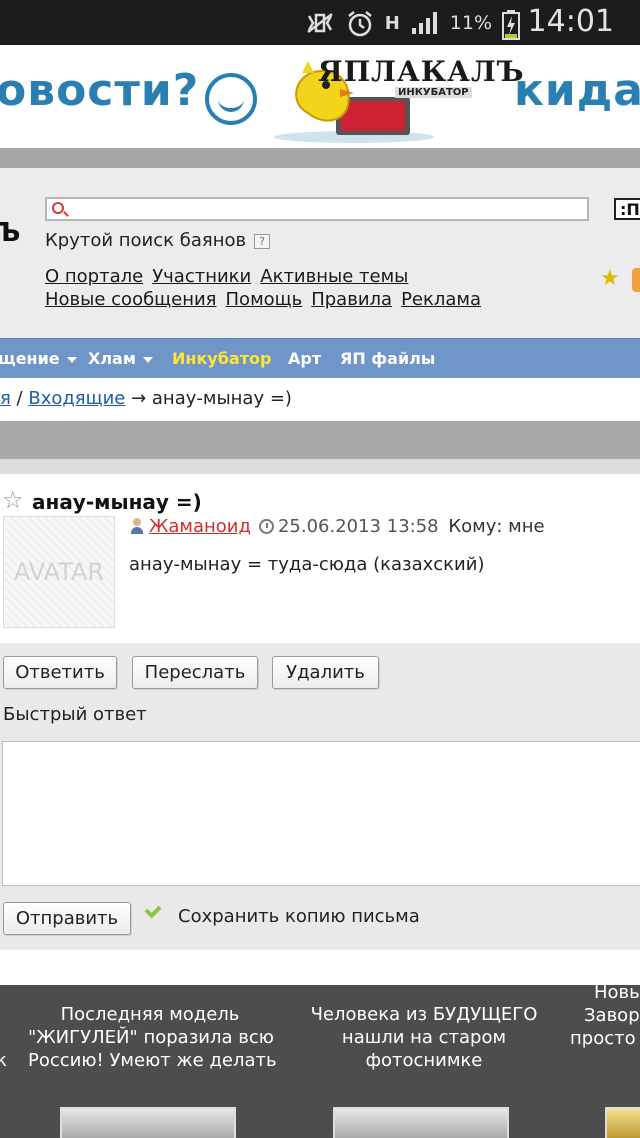  Describe the element at coordinates (152, 1060) in the screenshot. I see `news-item-line: Россию! Умеют же делать` at that location.